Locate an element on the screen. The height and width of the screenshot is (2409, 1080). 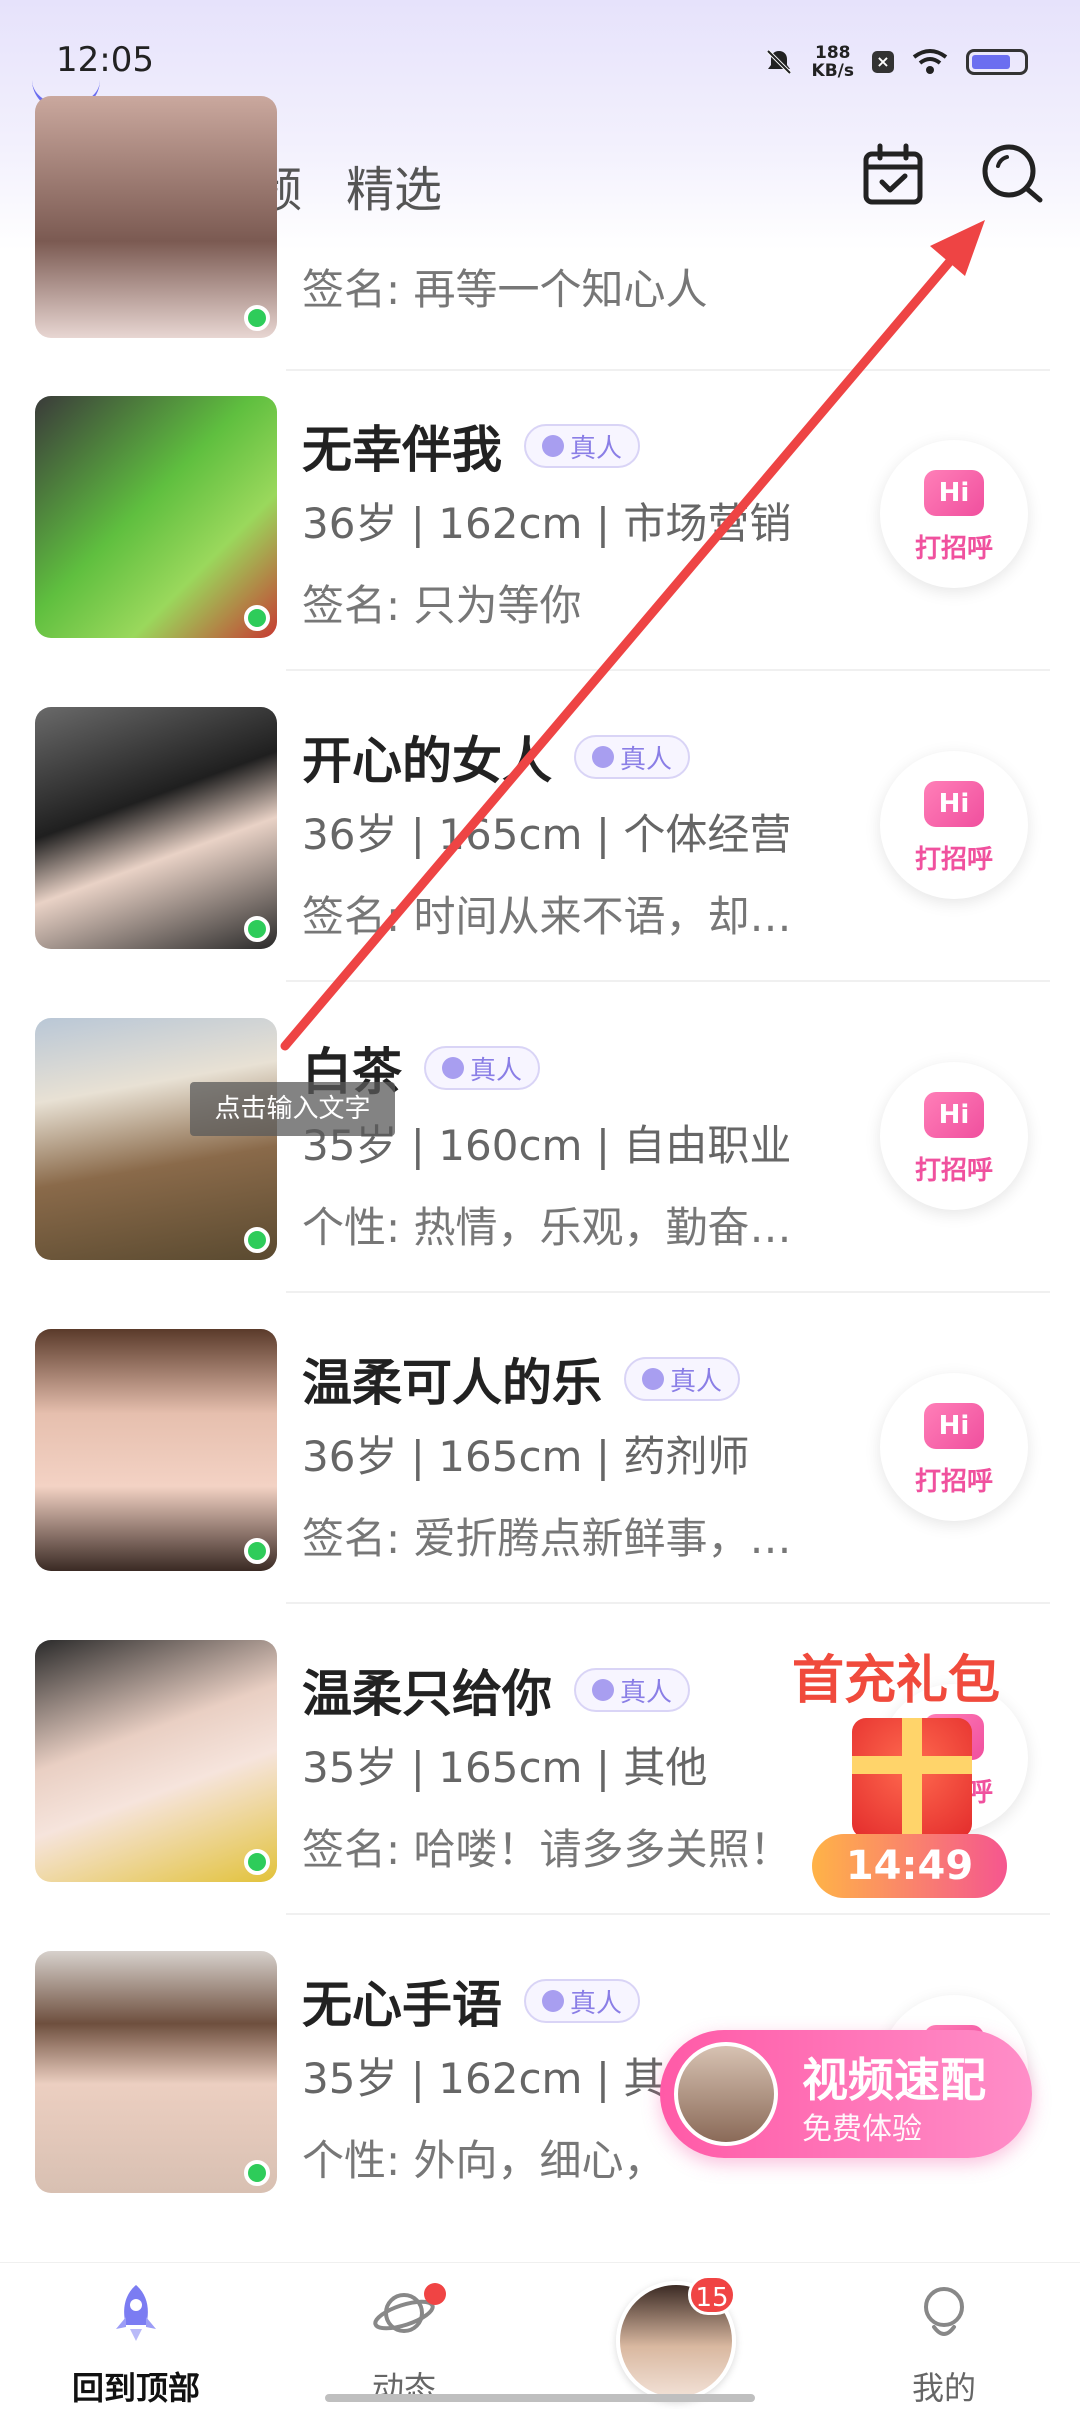
user-info: 36岁 | 165cm | 药剂师 is located at coordinates (526, 1456).